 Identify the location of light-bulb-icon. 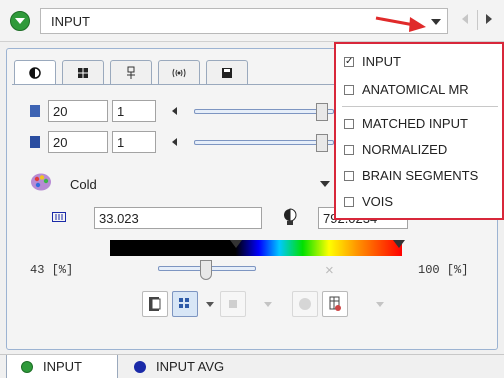
(290, 218).